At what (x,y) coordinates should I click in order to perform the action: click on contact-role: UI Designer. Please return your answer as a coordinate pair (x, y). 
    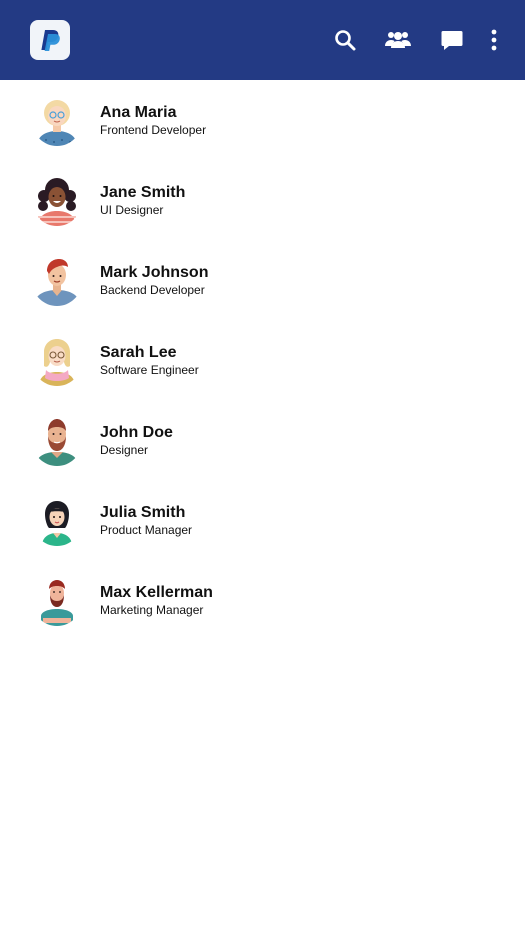
    Looking at the image, I should click on (132, 210).